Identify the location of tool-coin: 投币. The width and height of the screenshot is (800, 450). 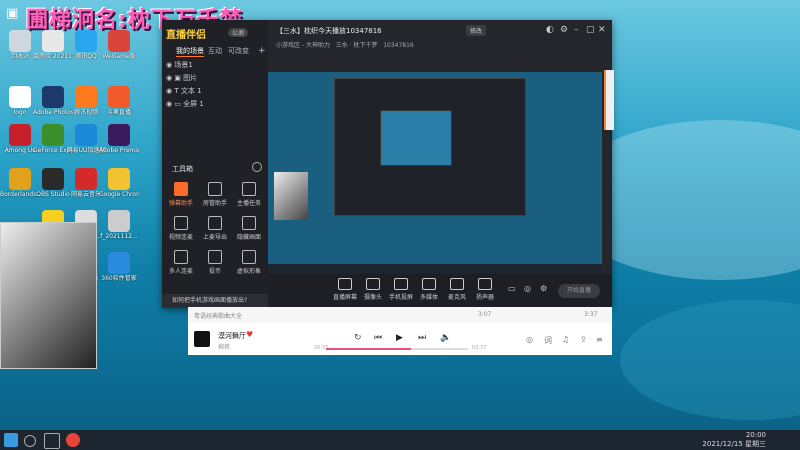
(215, 262).